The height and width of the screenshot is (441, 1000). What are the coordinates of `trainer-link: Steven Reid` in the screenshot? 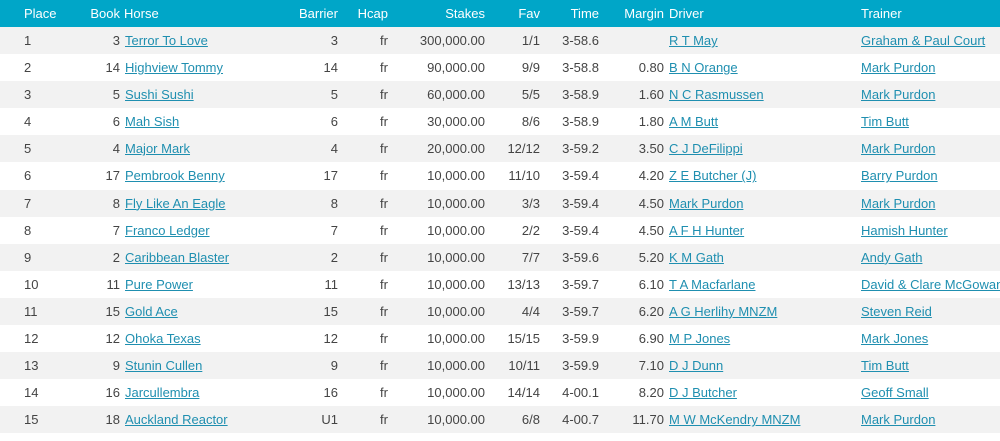 It's located at (896, 311).